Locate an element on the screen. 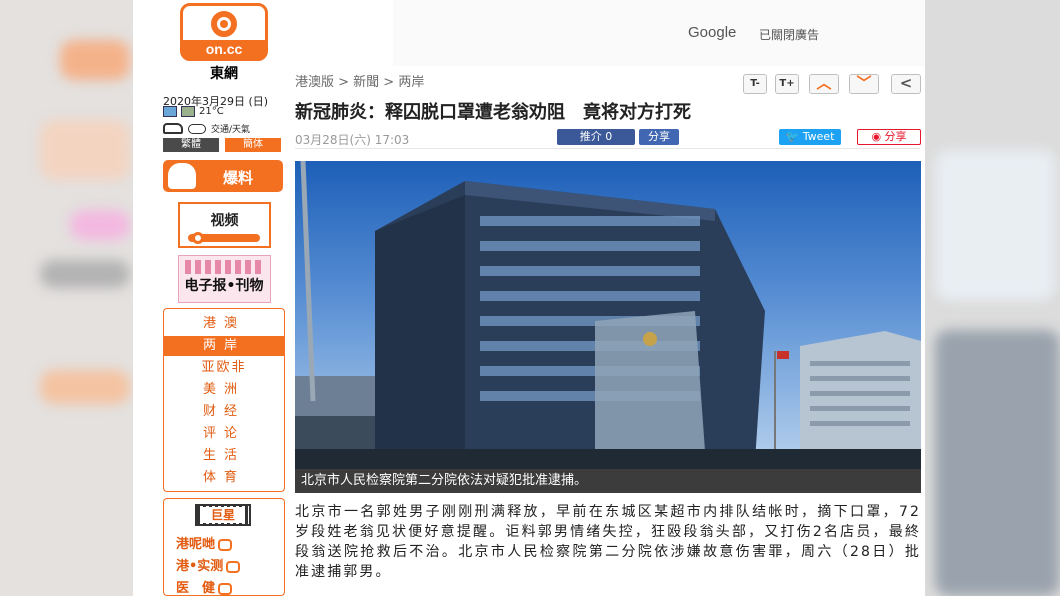 Image resolution: width=1060 pixels, height=596 pixels. facebook-like-button: 推介 0 is located at coordinates (596, 137).